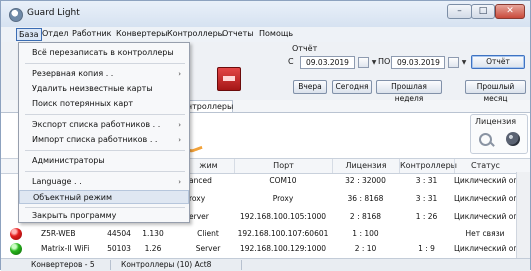 The width and height of the screenshot is (531, 271). I want to click on column-header-controllers: Контроллеры, so click(428, 166).